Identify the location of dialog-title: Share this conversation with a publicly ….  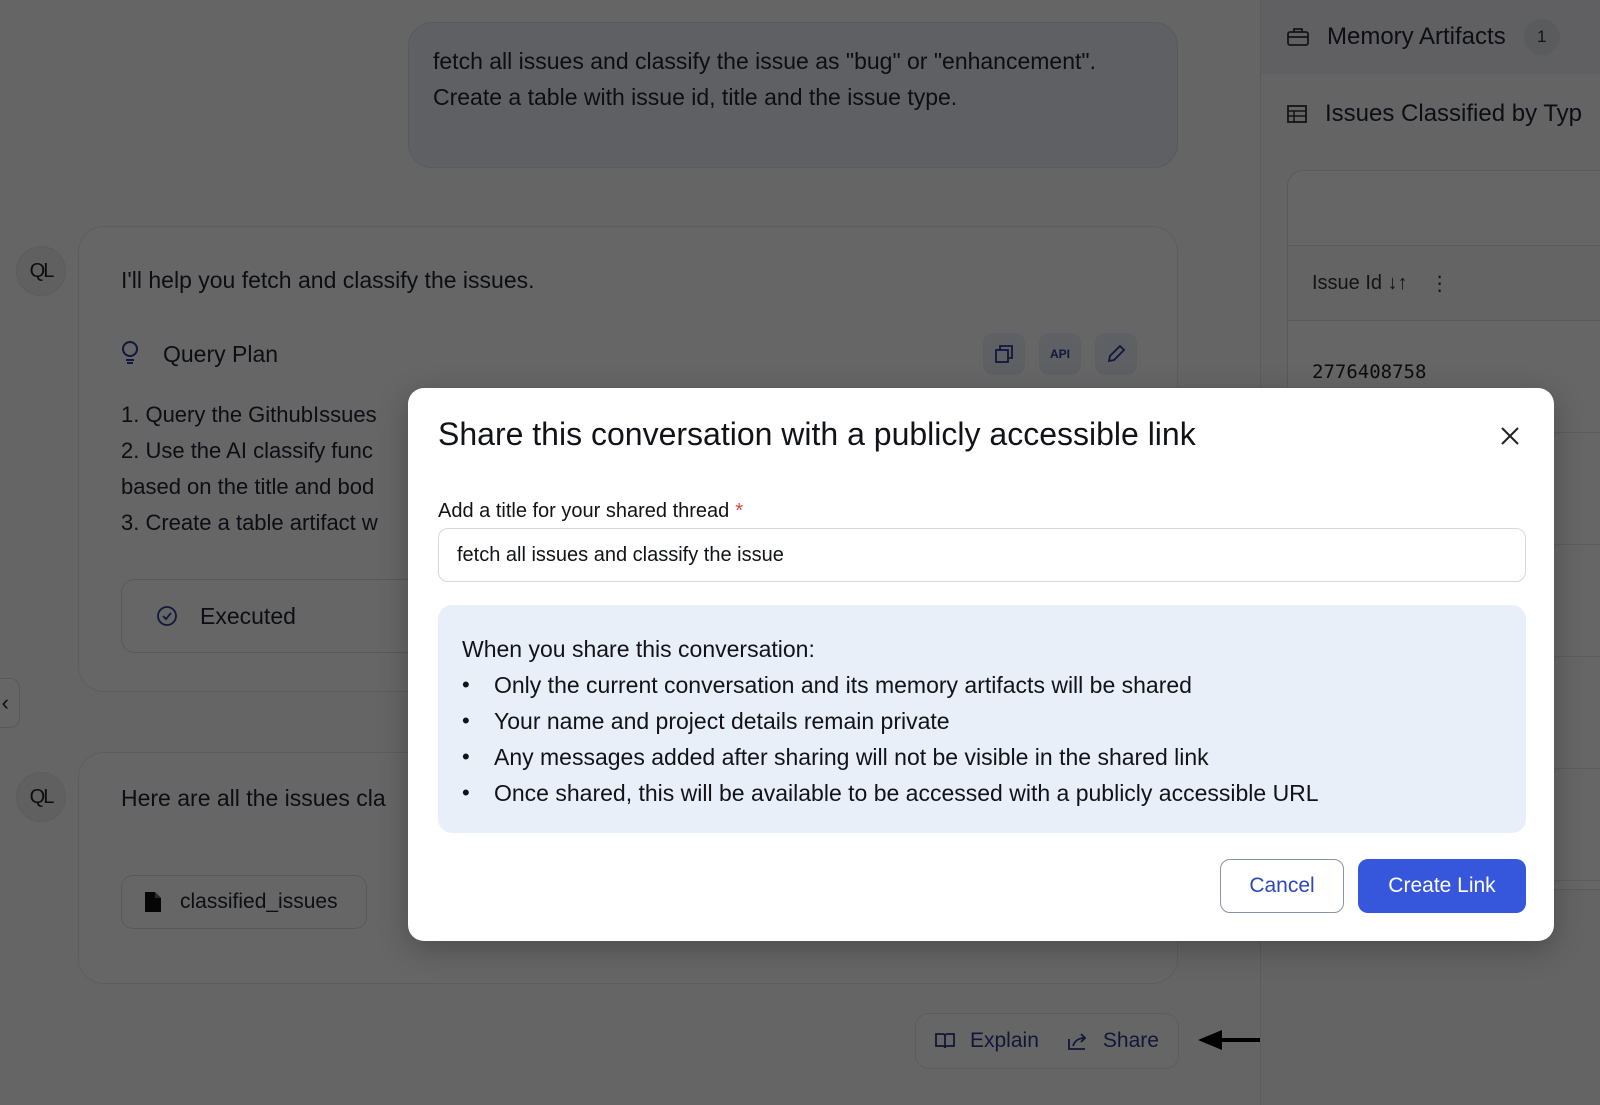
(817, 434).